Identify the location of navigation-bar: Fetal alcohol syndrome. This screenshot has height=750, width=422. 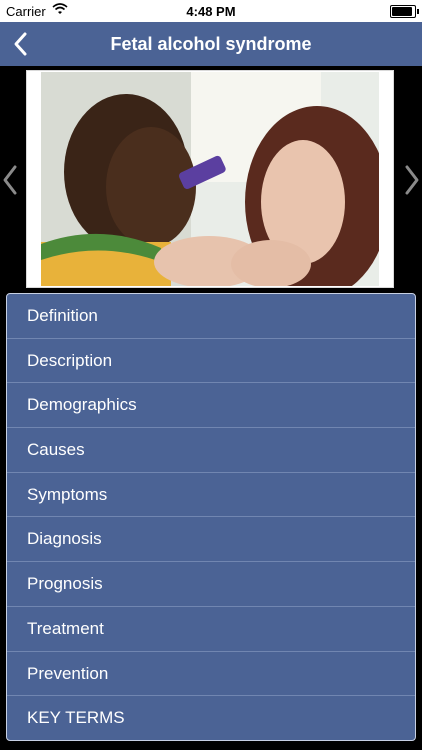
(211, 44).